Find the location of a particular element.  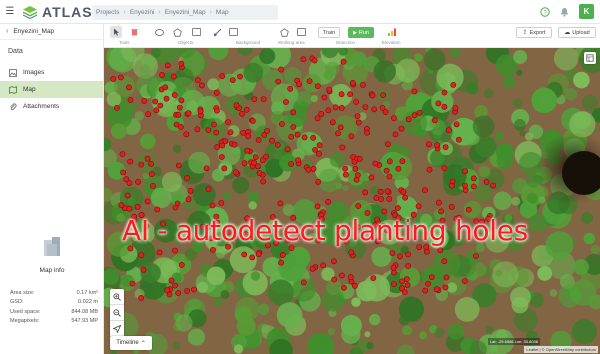

bell-icon is located at coordinates (564, 12).